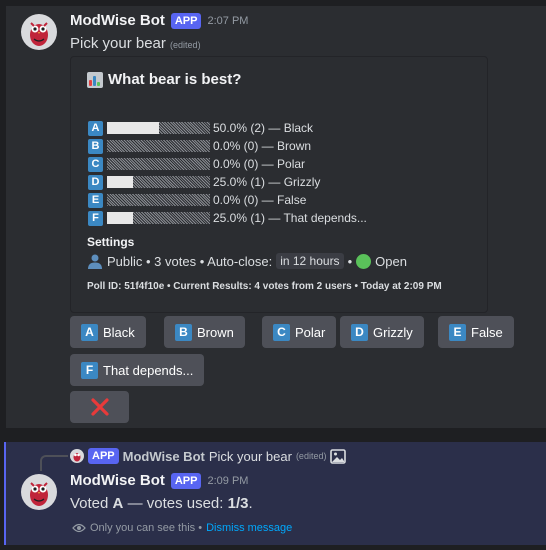  I want to click on button-label: Black, so click(119, 332).